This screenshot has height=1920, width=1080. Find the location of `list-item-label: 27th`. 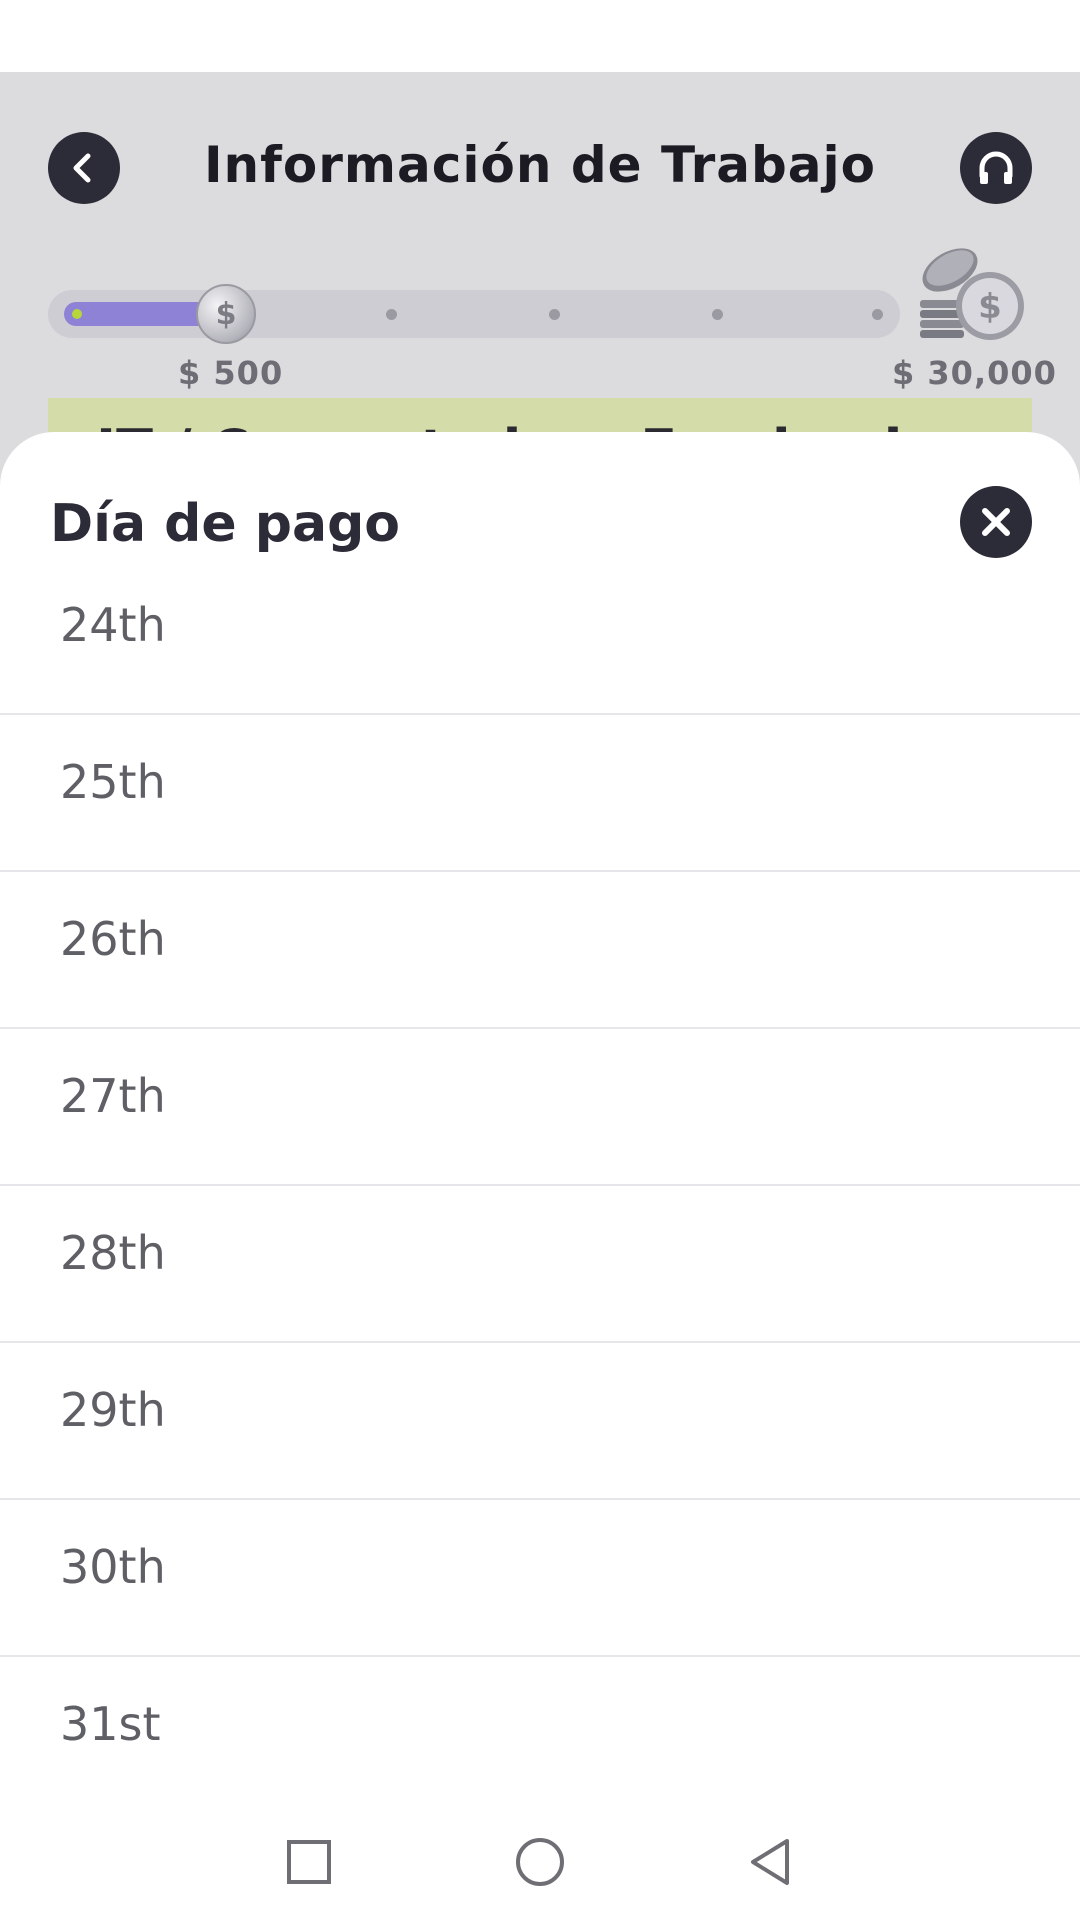

list-item-label: 27th is located at coordinates (113, 1096).